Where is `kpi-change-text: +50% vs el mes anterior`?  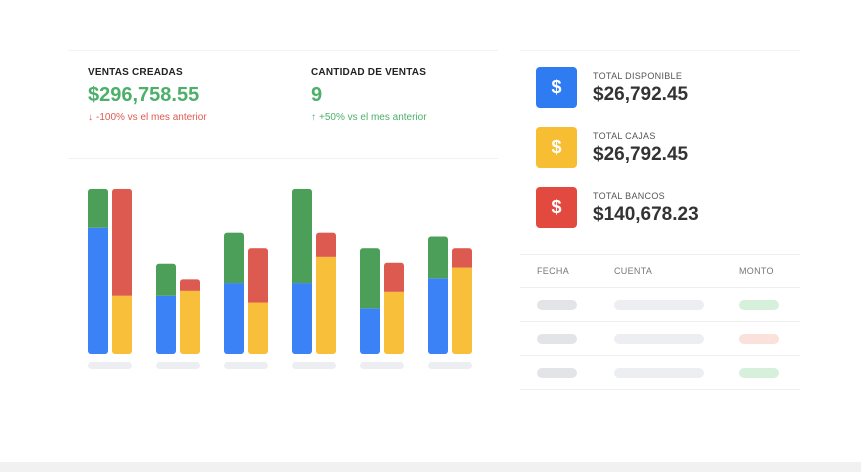 kpi-change-text: +50% vs el mes anterior is located at coordinates (373, 117).